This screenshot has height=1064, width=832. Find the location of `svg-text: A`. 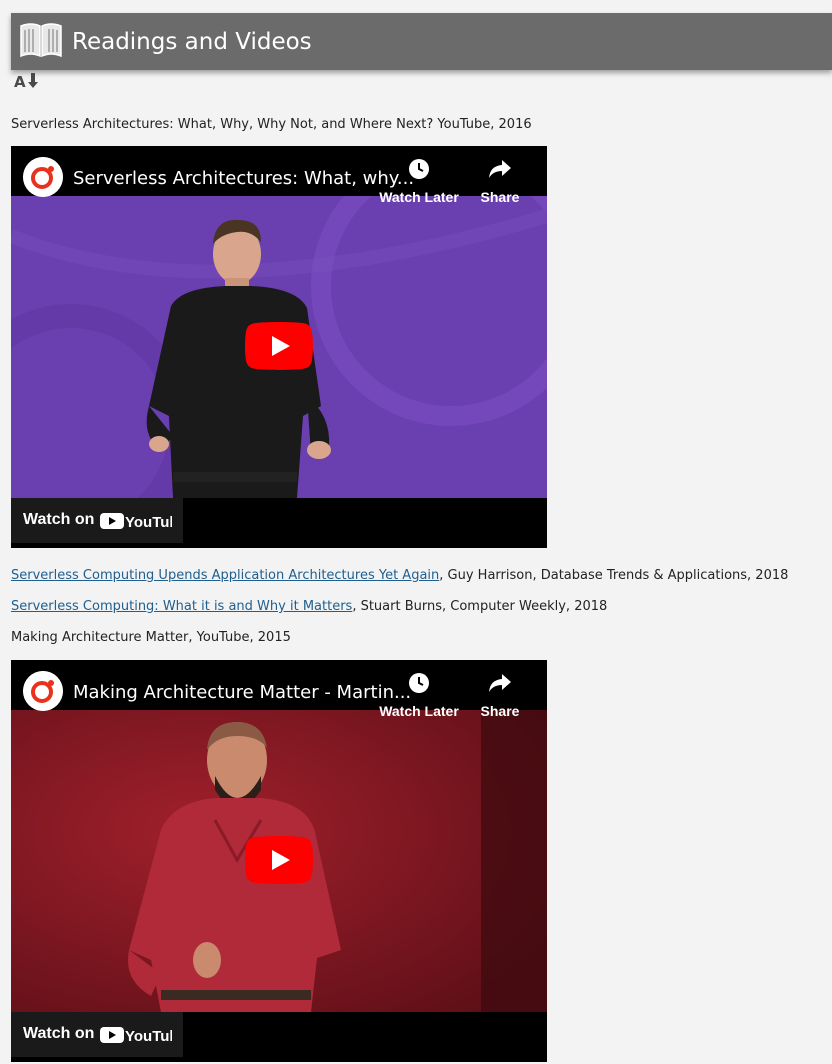

svg-text: A is located at coordinates (20, 81).